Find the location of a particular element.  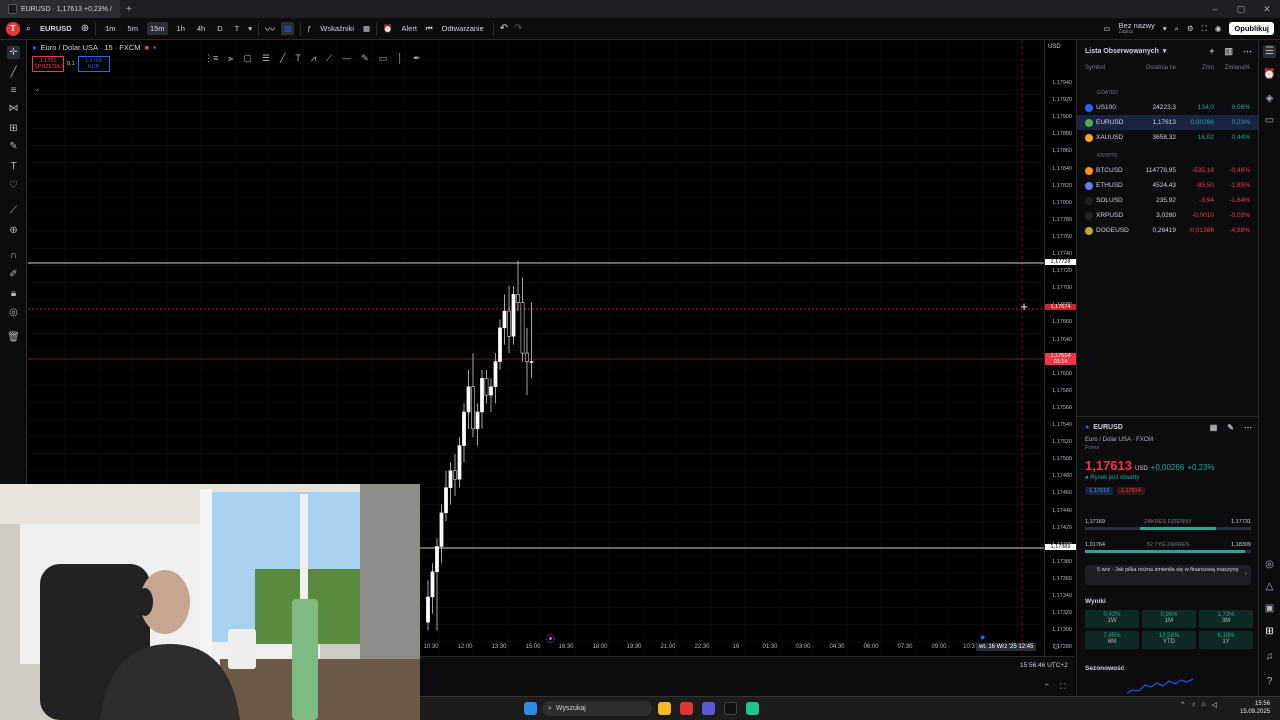

new-tab-icon: + is located at coordinates (129, 9).